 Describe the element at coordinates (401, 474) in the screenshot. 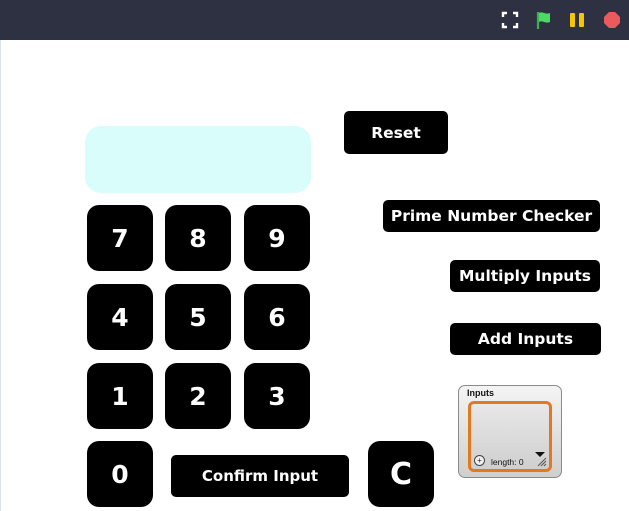

I see `clear-button: C` at that location.